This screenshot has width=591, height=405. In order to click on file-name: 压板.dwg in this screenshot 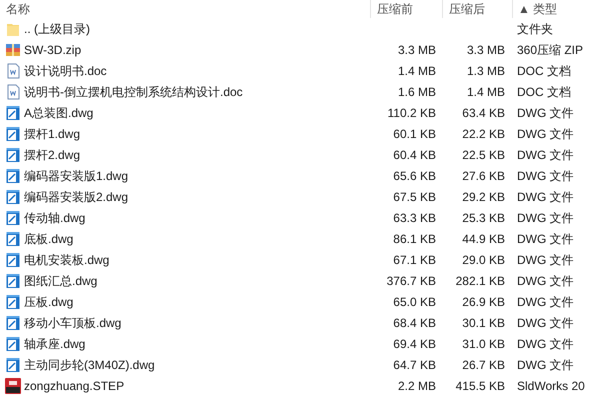, I will do `click(49, 301)`.